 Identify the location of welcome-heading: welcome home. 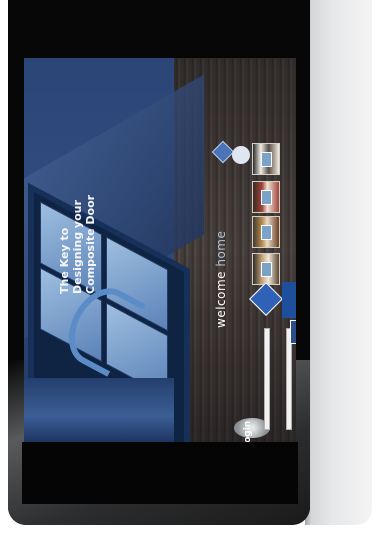
(221, 279).